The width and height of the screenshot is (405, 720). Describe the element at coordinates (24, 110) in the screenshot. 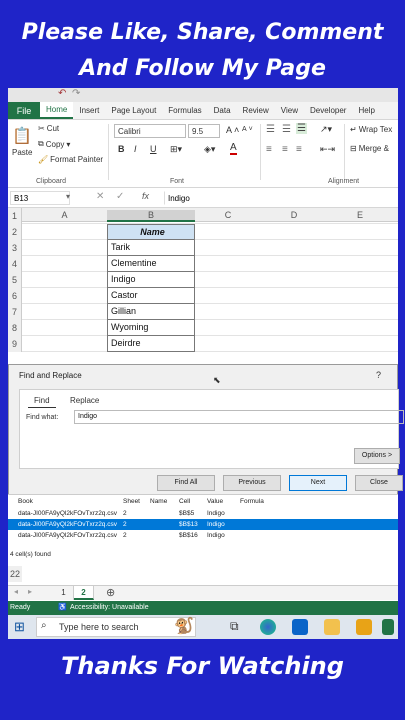

I see `tab-file: File` at that location.